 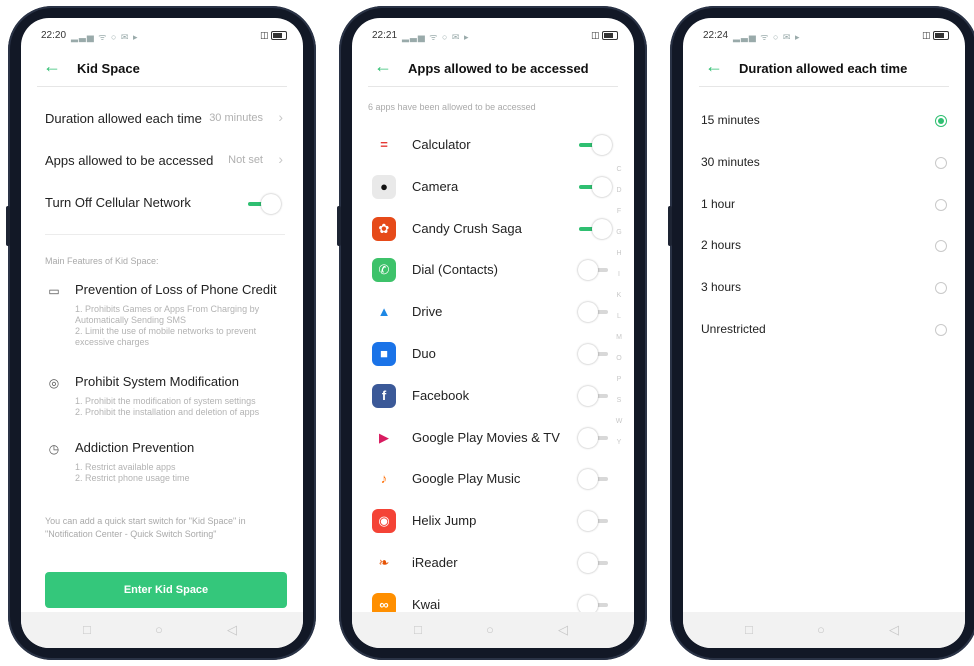 What do you see at coordinates (733, 329) in the screenshot?
I see `option-label: Unrestricted` at bounding box center [733, 329].